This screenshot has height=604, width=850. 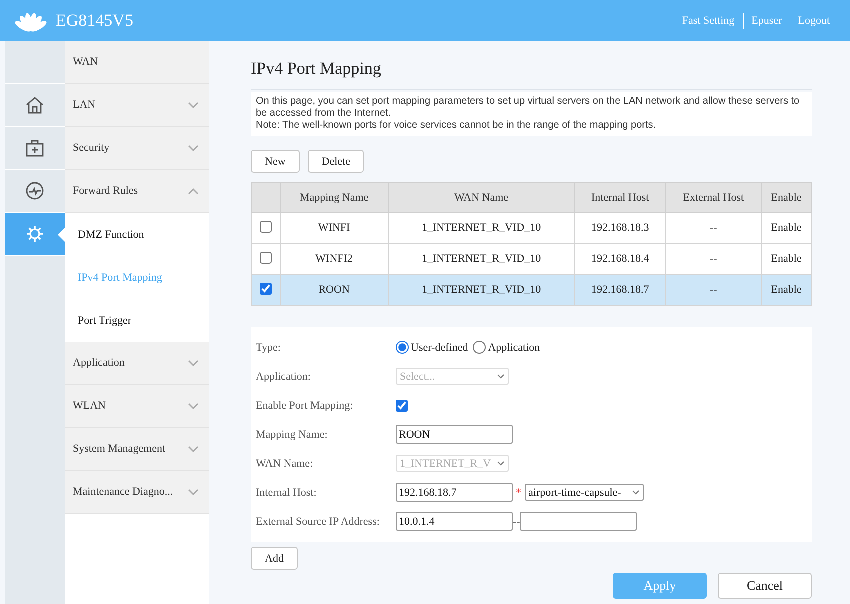 I want to click on settings-icon, so click(x=35, y=234).